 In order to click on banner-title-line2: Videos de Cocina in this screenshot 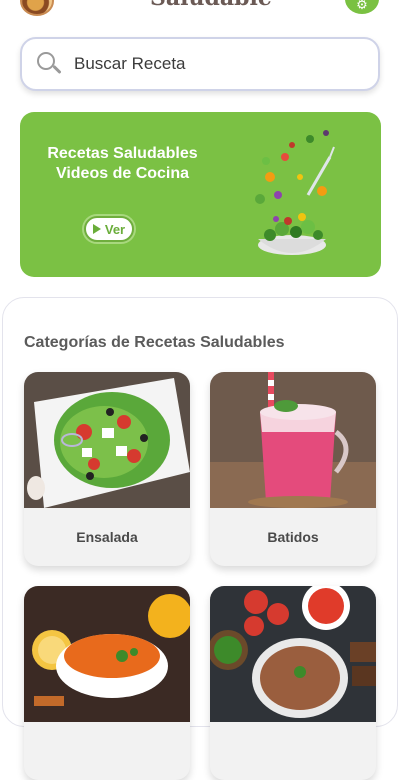, I will do `click(122, 173)`.